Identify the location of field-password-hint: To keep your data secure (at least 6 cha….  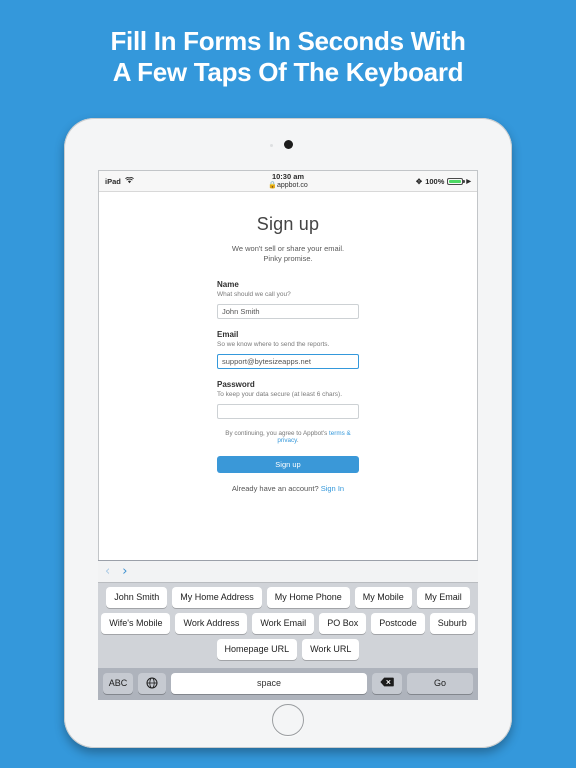
(280, 394).